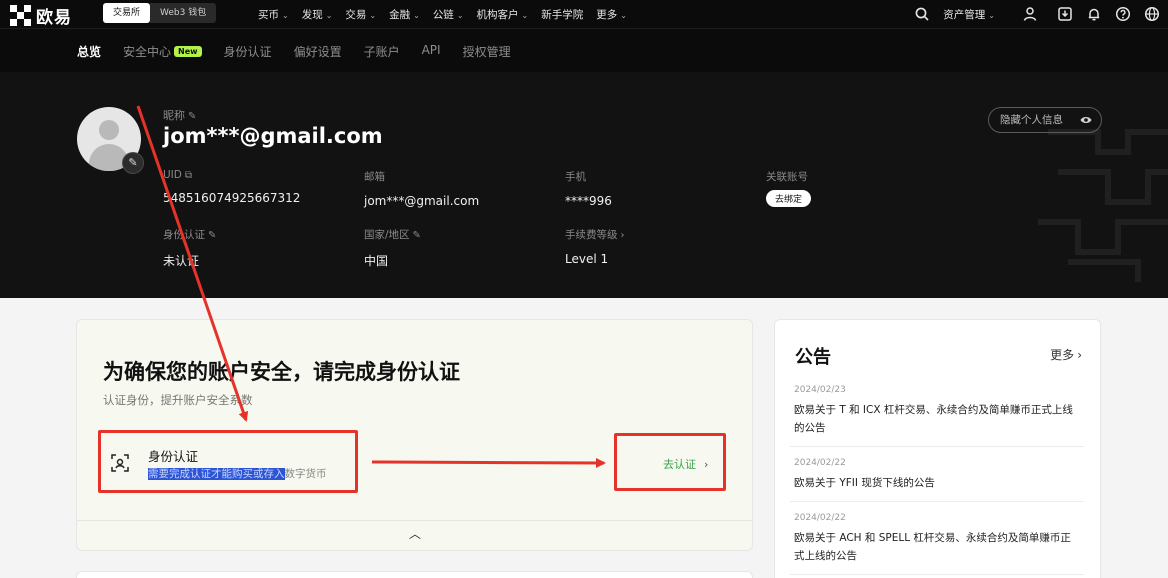  Describe the element at coordinates (89, 51) in the screenshot. I see `tab-overview: 总览` at that location.